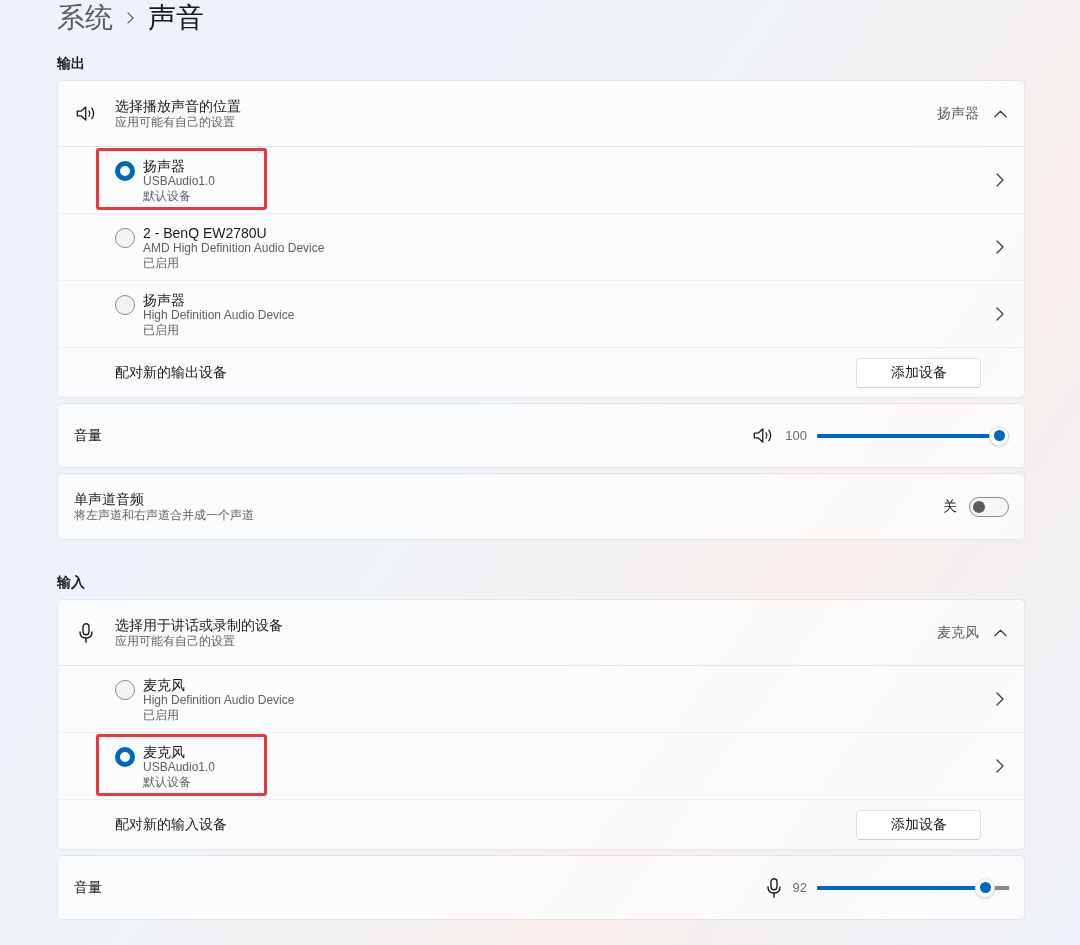  What do you see at coordinates (178, 106) in the screenshot?
I see `picker-title: 选择播放声音的位置` at bounding box center [178, 106].